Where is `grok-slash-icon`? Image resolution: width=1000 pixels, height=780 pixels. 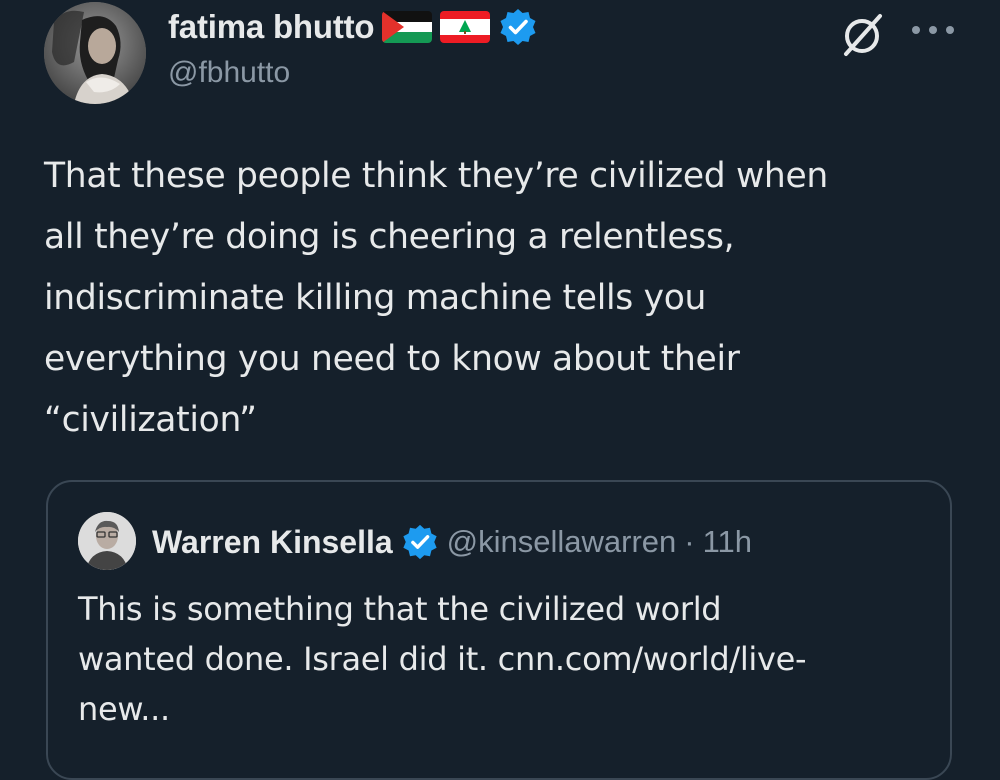
grok-slash-icon is located at coordinates (862, 34).